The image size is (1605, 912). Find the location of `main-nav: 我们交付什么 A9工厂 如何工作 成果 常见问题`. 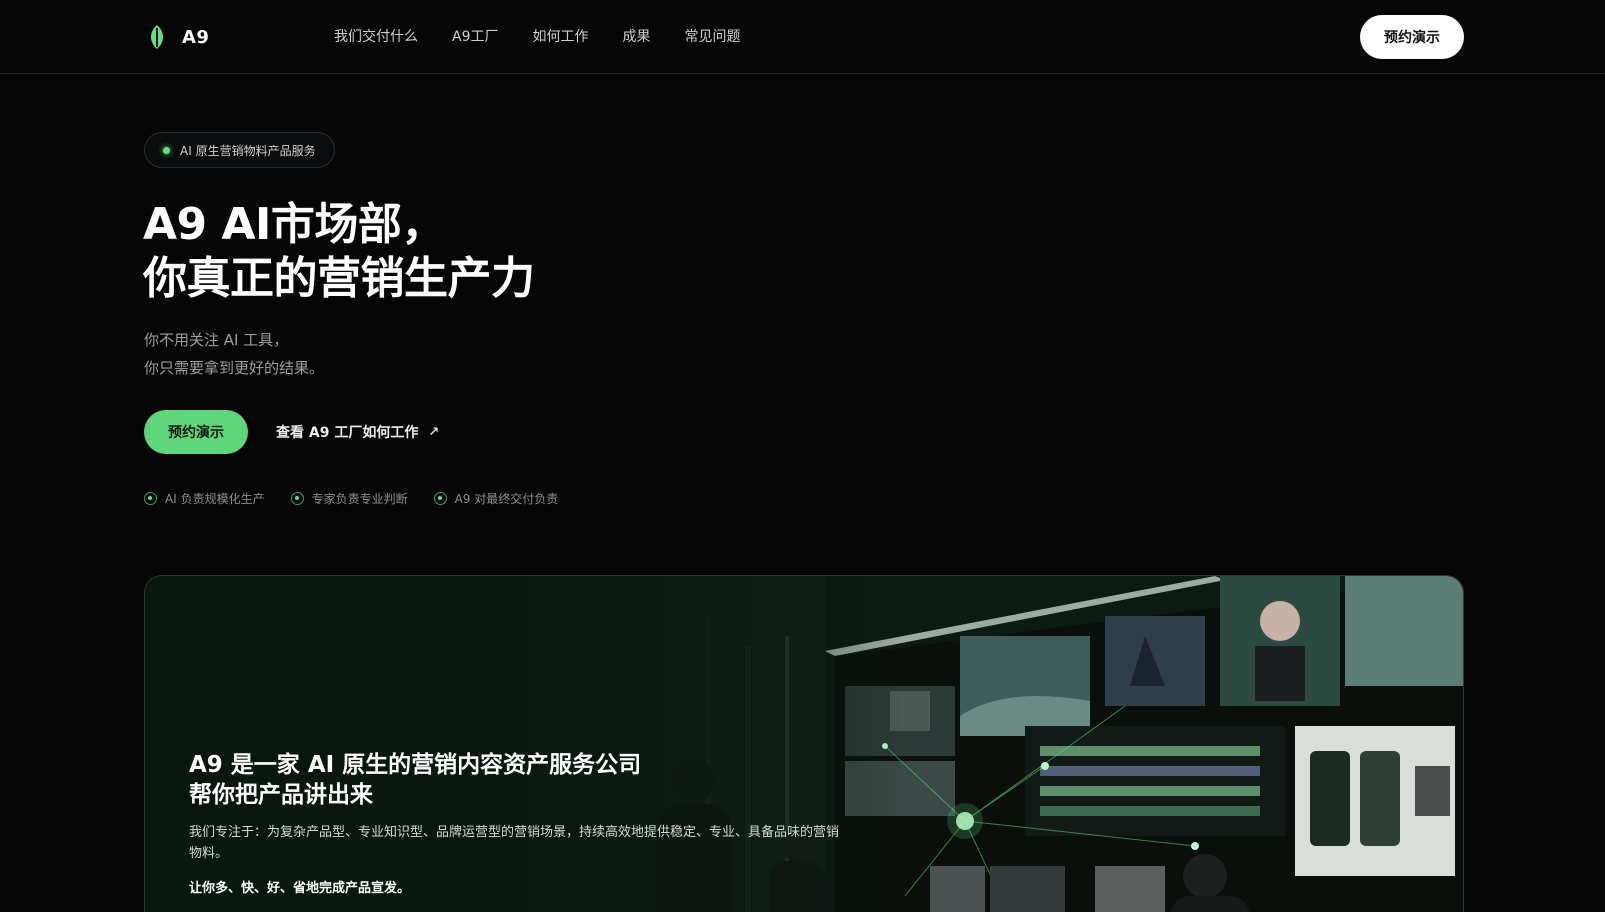

main-nav: 我们交付什么 A9工厂 如何工作 成果 常见问题 is located at coordinates (554, 37).